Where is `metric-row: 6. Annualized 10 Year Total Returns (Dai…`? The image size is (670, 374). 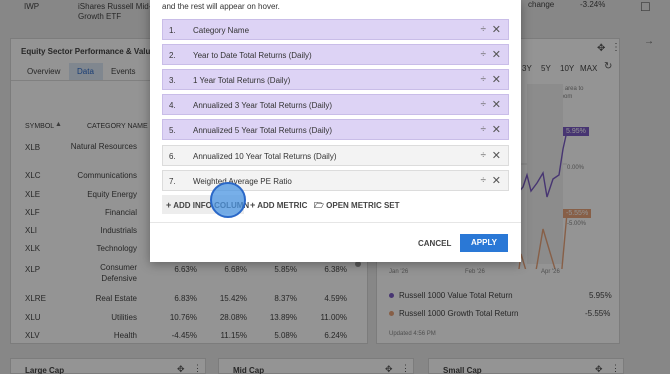 metric-row: 6. Annualized 10 Year Total Returns (Dai… is located at coordinates (335, 155).